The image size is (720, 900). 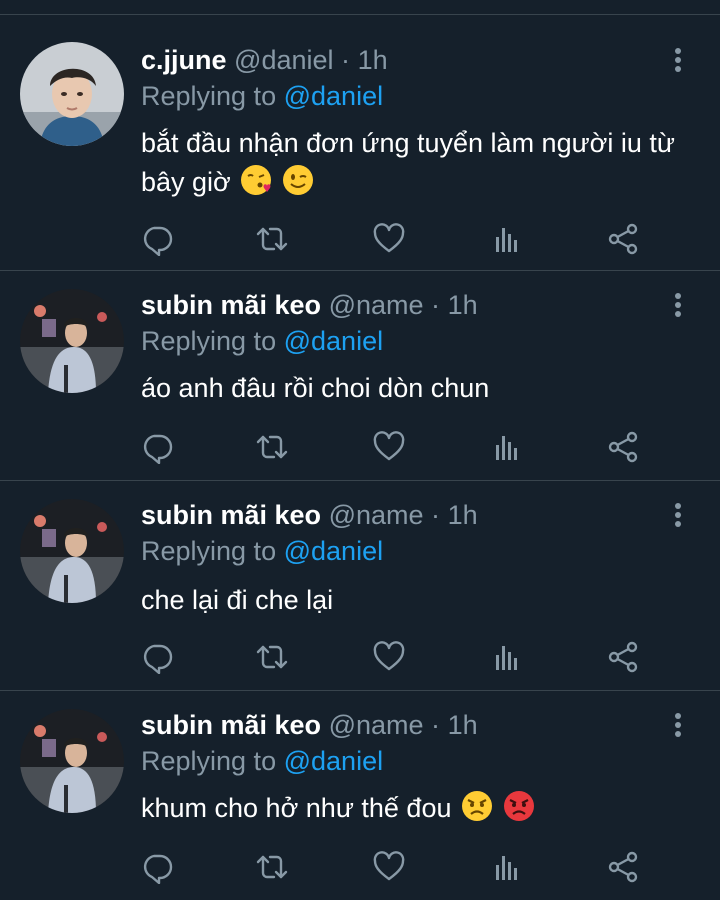 I want to click on tweet-text: che lại đi che lại, so click(x=413, y=600).